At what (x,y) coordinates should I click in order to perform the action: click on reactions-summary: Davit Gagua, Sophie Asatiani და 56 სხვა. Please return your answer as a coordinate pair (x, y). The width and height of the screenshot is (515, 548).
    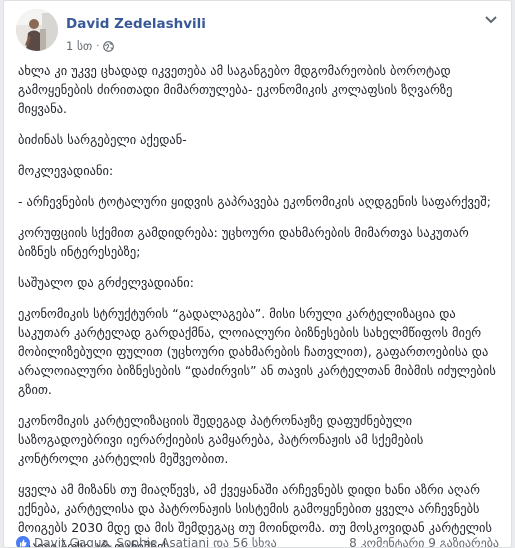
    Looking at the image, I should click on (146, 541).